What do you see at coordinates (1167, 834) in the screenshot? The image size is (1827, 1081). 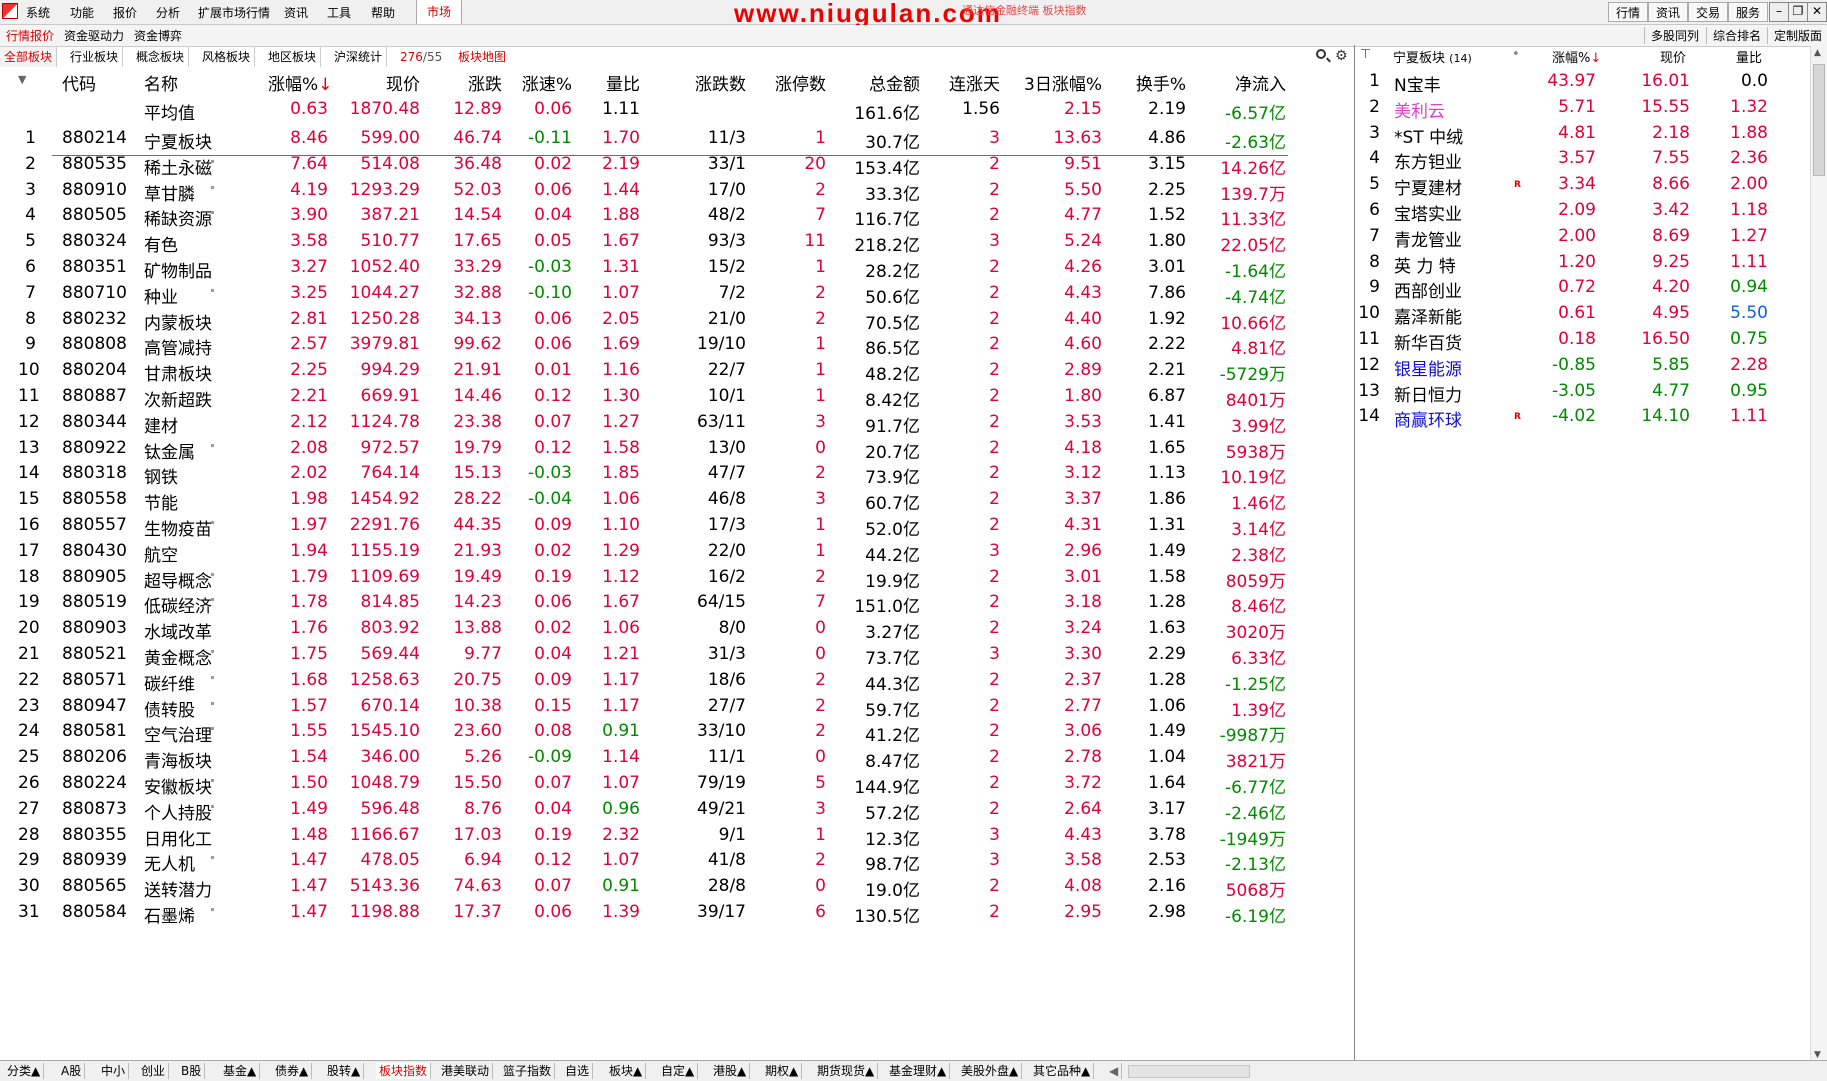 I see `turnover: 3.78` at bounding box center [1167, 834].